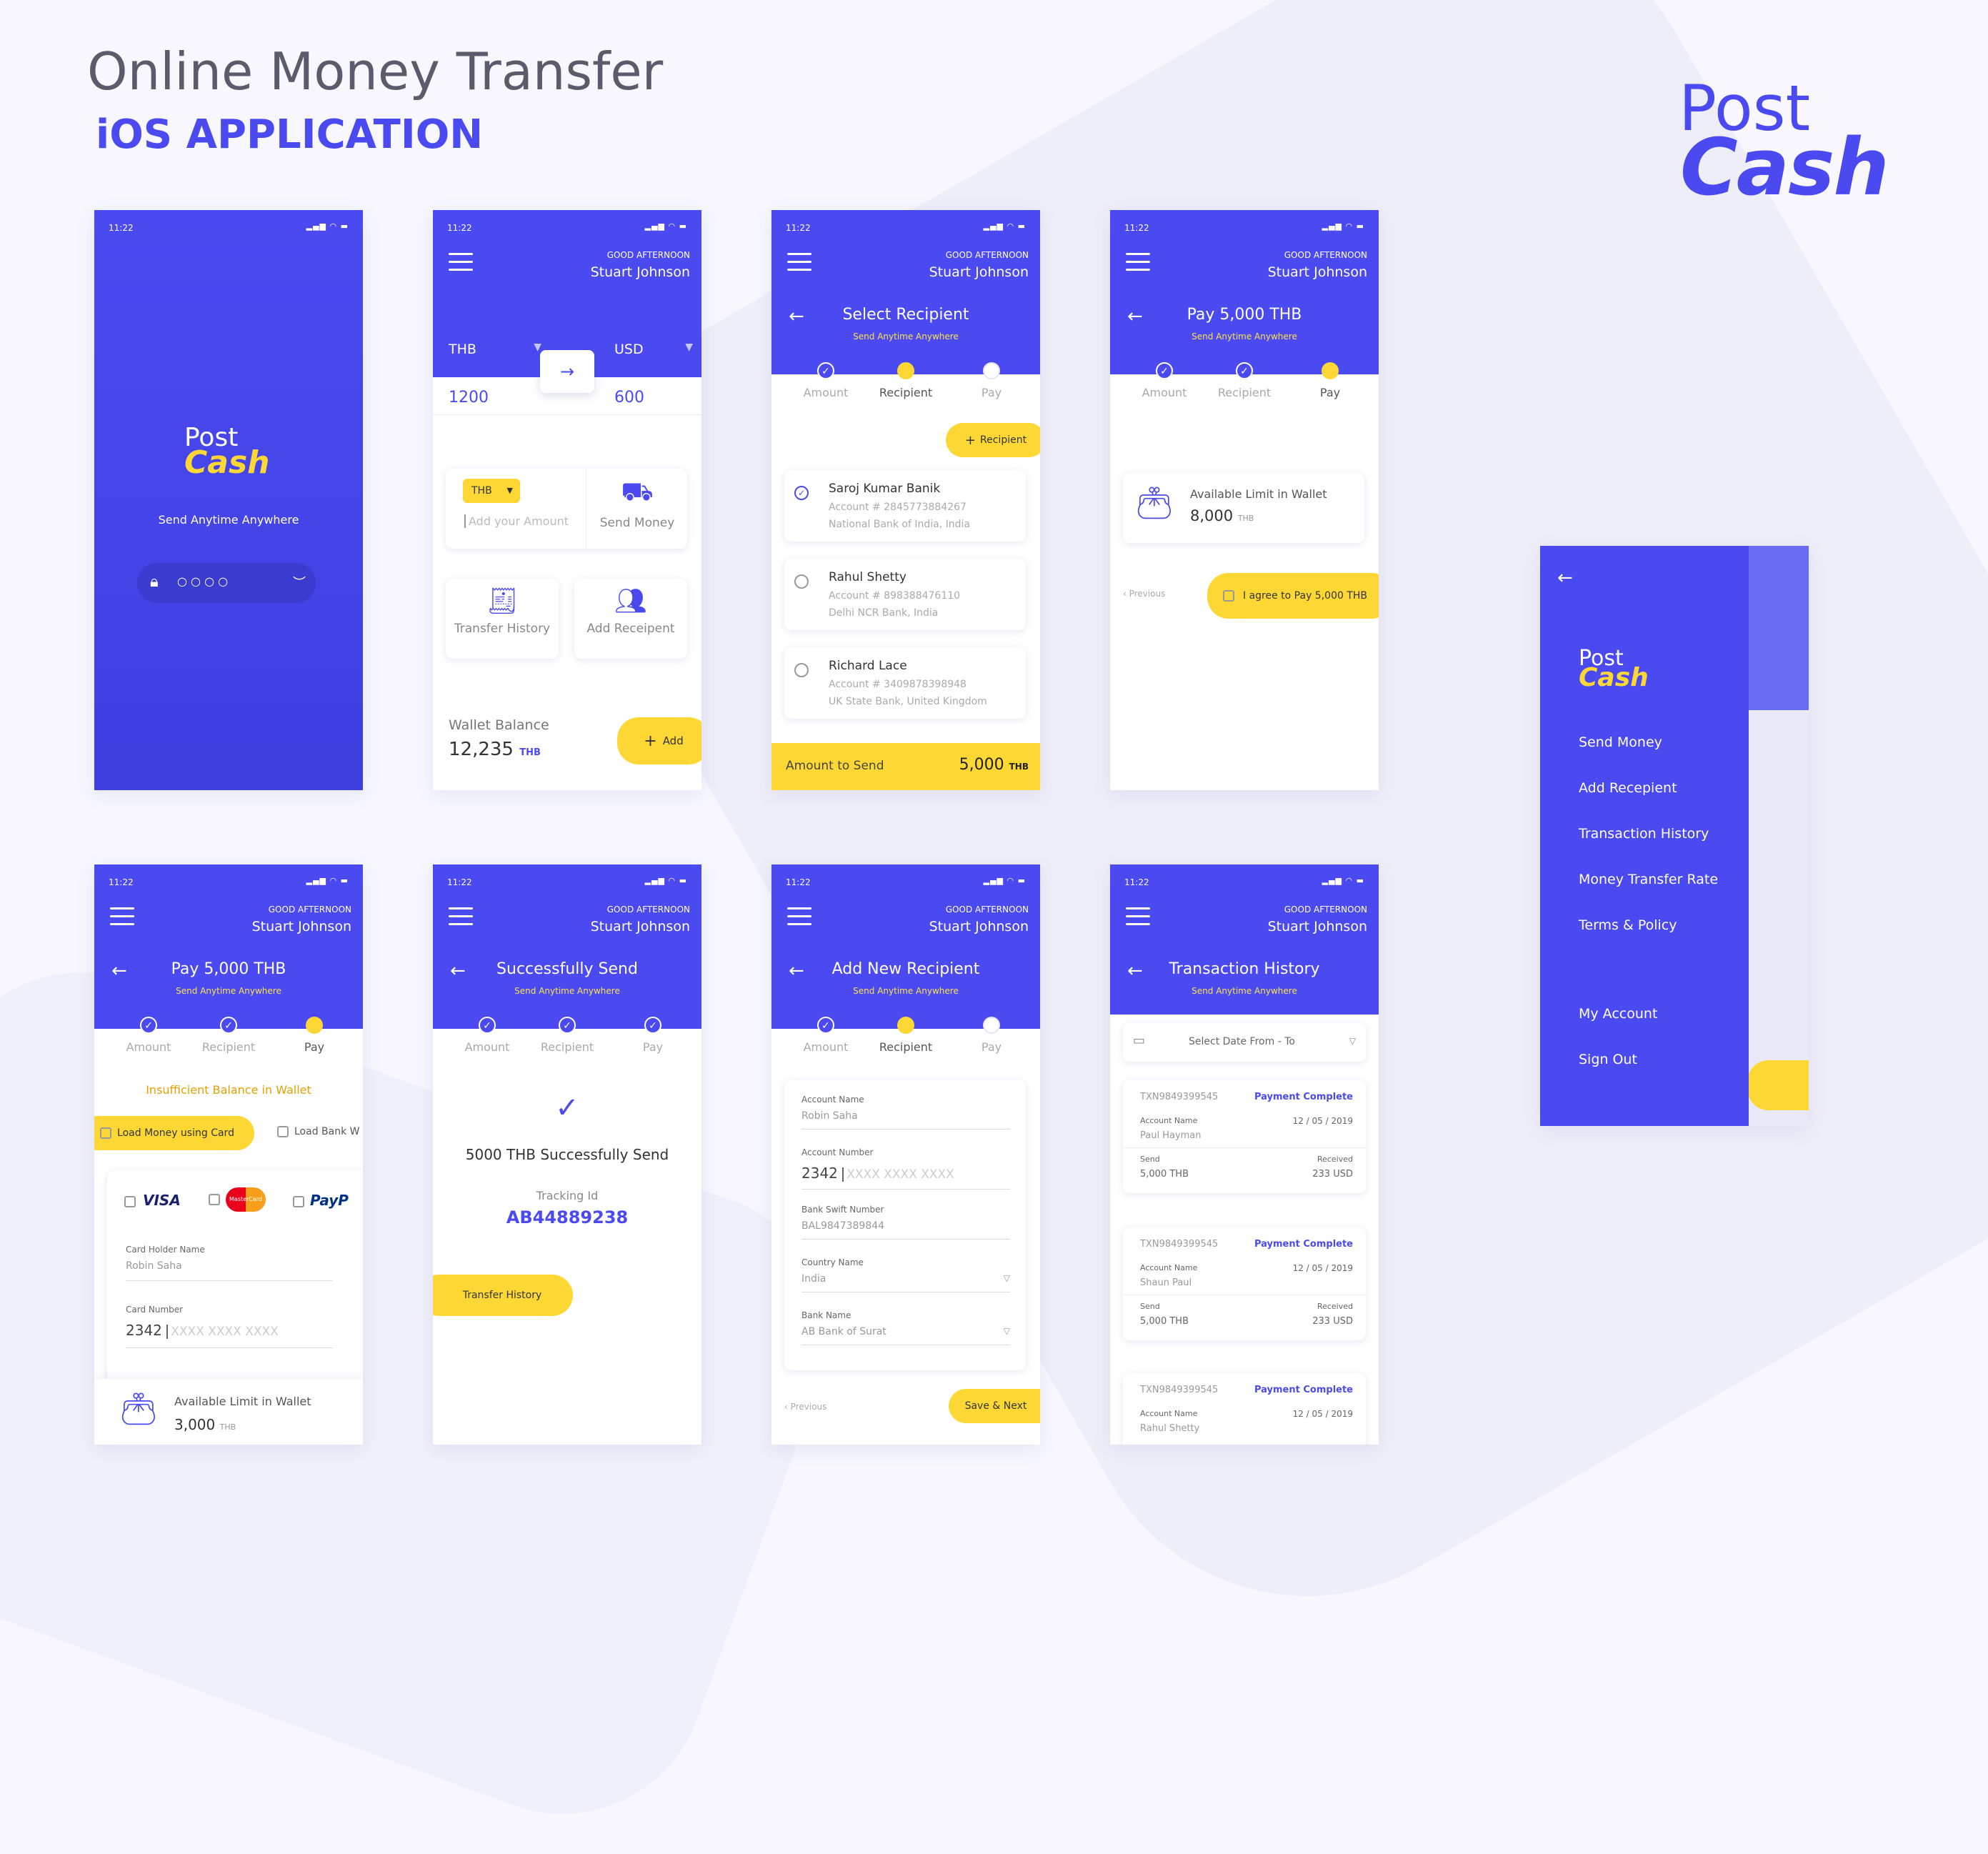 The height and width of the screenshot is (1854, 1988). What do you see at coordinates (502, 601) in the screenshot?
I see `receipt-icon: 🧾︎` at bounding box center [502, 601].